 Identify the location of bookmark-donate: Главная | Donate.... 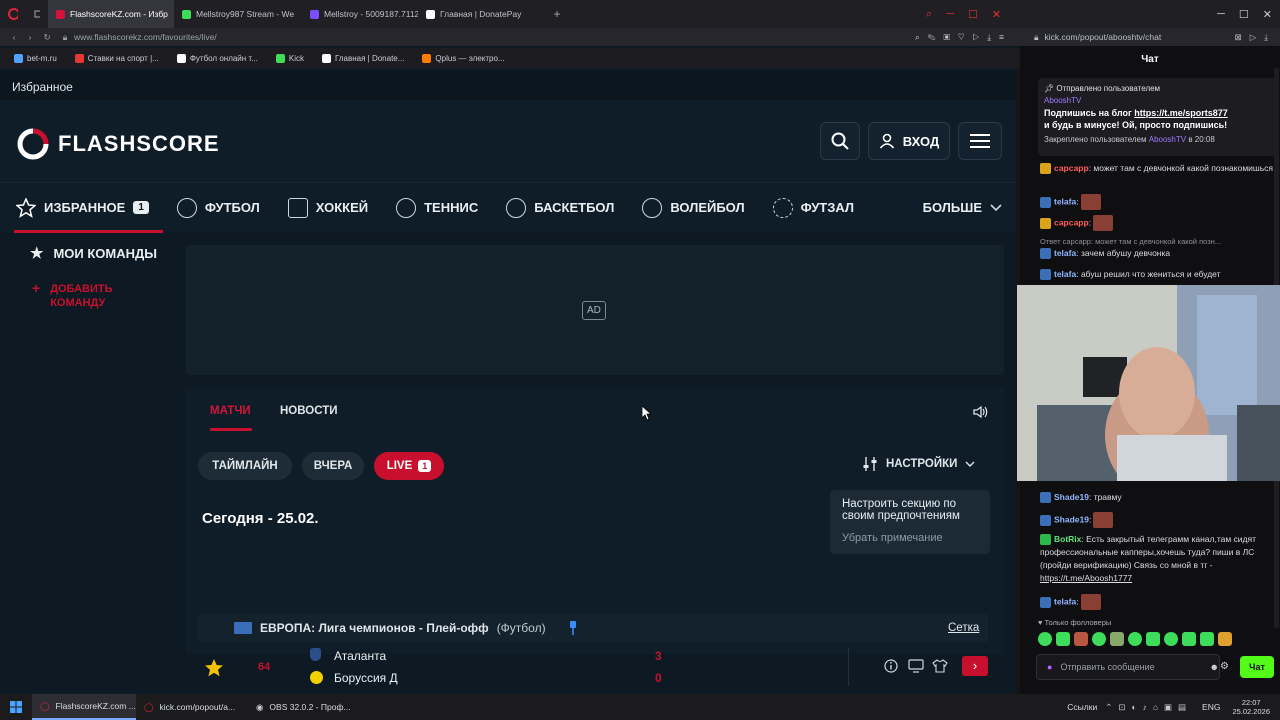
(363, 58).